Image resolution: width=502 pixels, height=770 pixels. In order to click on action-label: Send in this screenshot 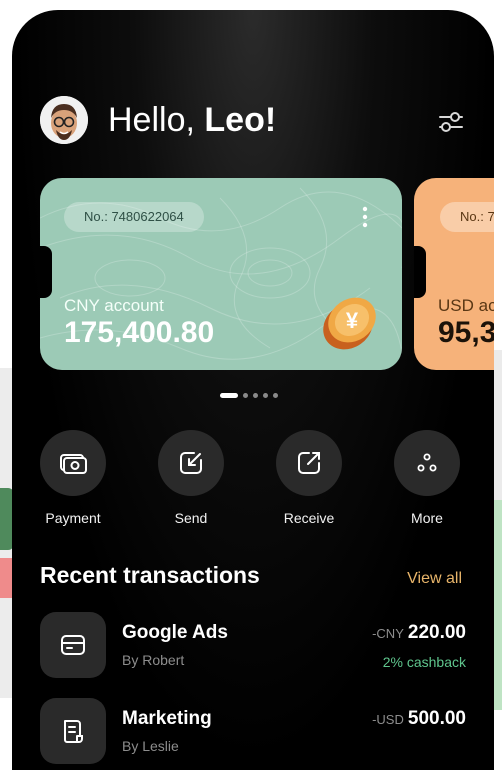, I will do `click(191, 518)`.